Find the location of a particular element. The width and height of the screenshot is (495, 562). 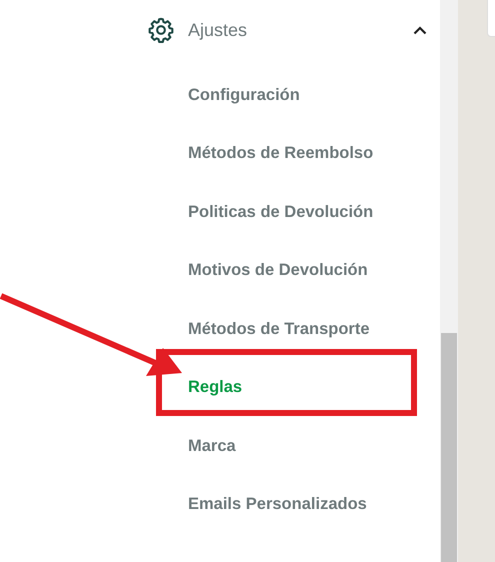

sidebar-item: Motivos de Devolución is located at coordinates (278, 270).